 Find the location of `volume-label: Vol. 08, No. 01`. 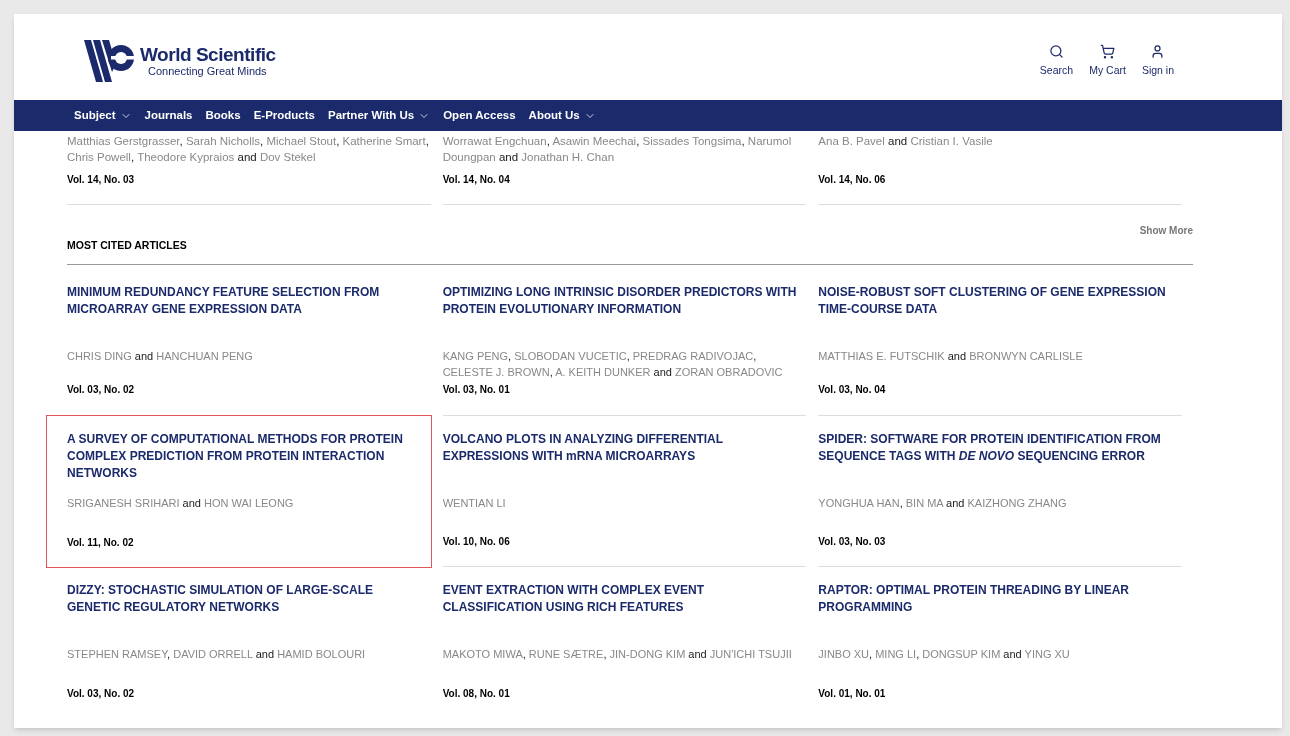

volume-label: Vol. 08, No. 01 is located at coordinates (476, 693).